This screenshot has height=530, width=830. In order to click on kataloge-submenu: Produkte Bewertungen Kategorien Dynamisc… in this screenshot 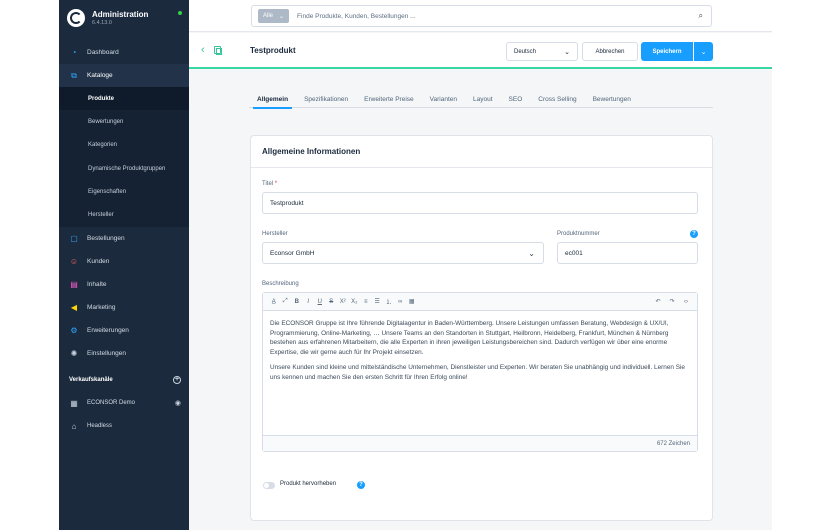, I will do `click(124, 157)`.